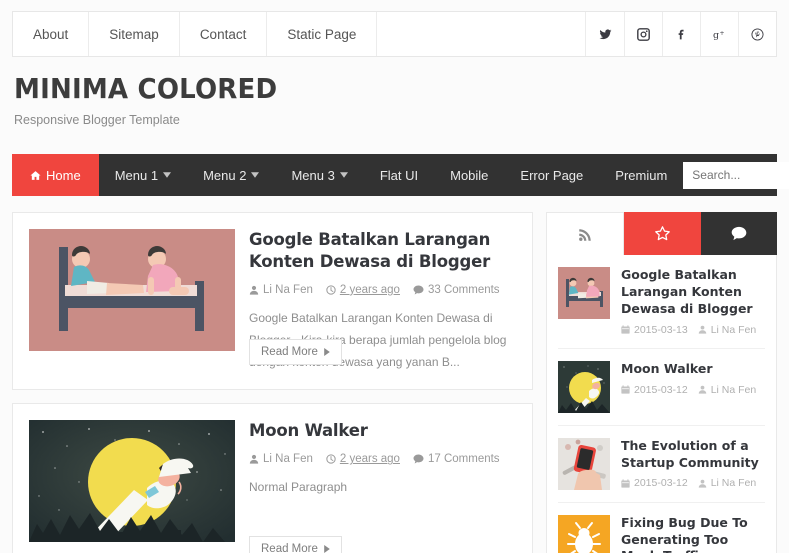  Describe the element at coordinates (584, 463) in the screenshot. I see `hand-holding-phone-photo` at that location.